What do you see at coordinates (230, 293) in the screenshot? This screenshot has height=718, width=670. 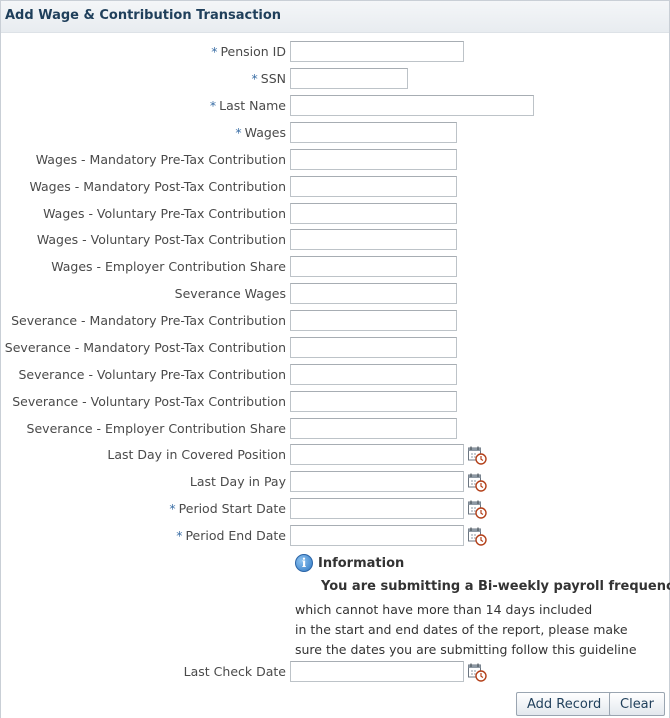 I see `severance-wages-label: Severance Wages` at bounding box center [230, 293].